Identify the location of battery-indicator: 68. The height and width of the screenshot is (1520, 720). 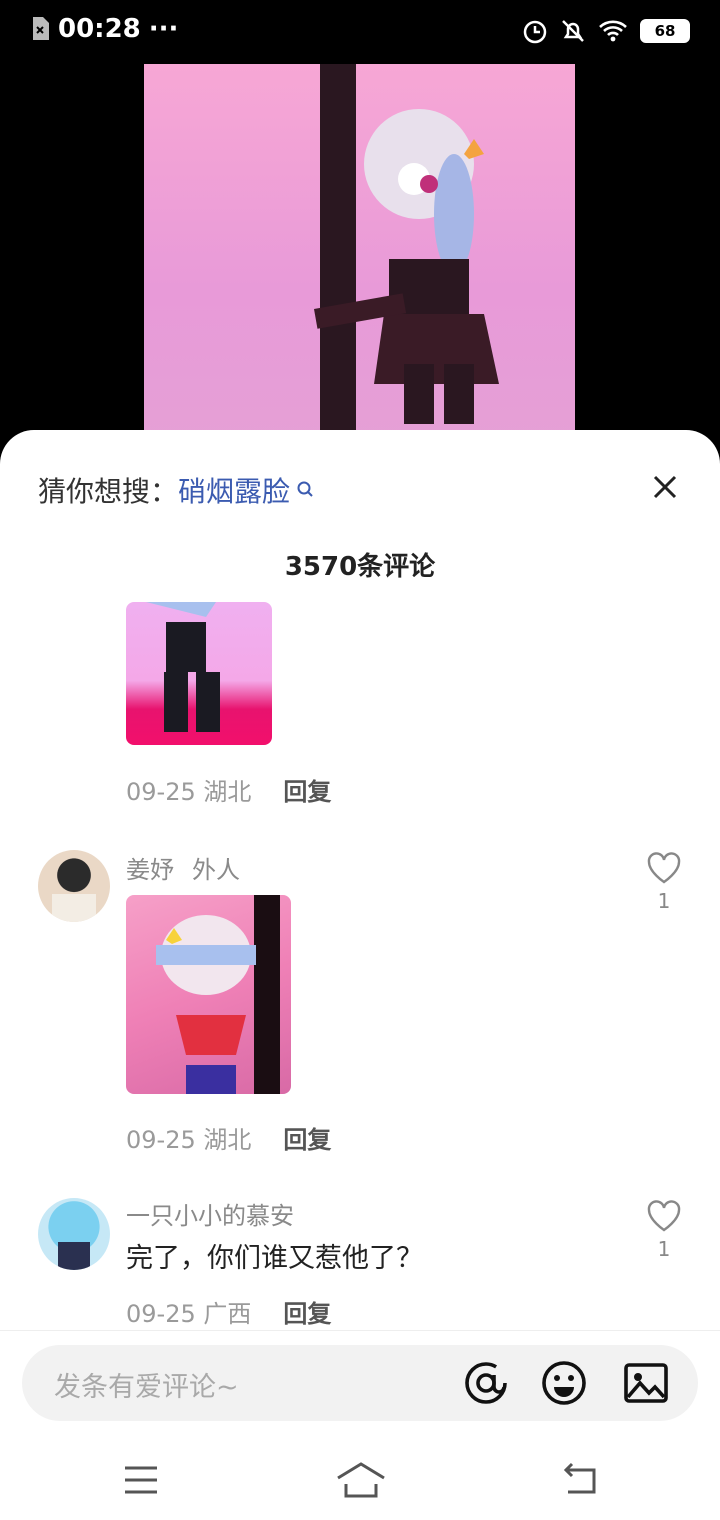
(665, 31).